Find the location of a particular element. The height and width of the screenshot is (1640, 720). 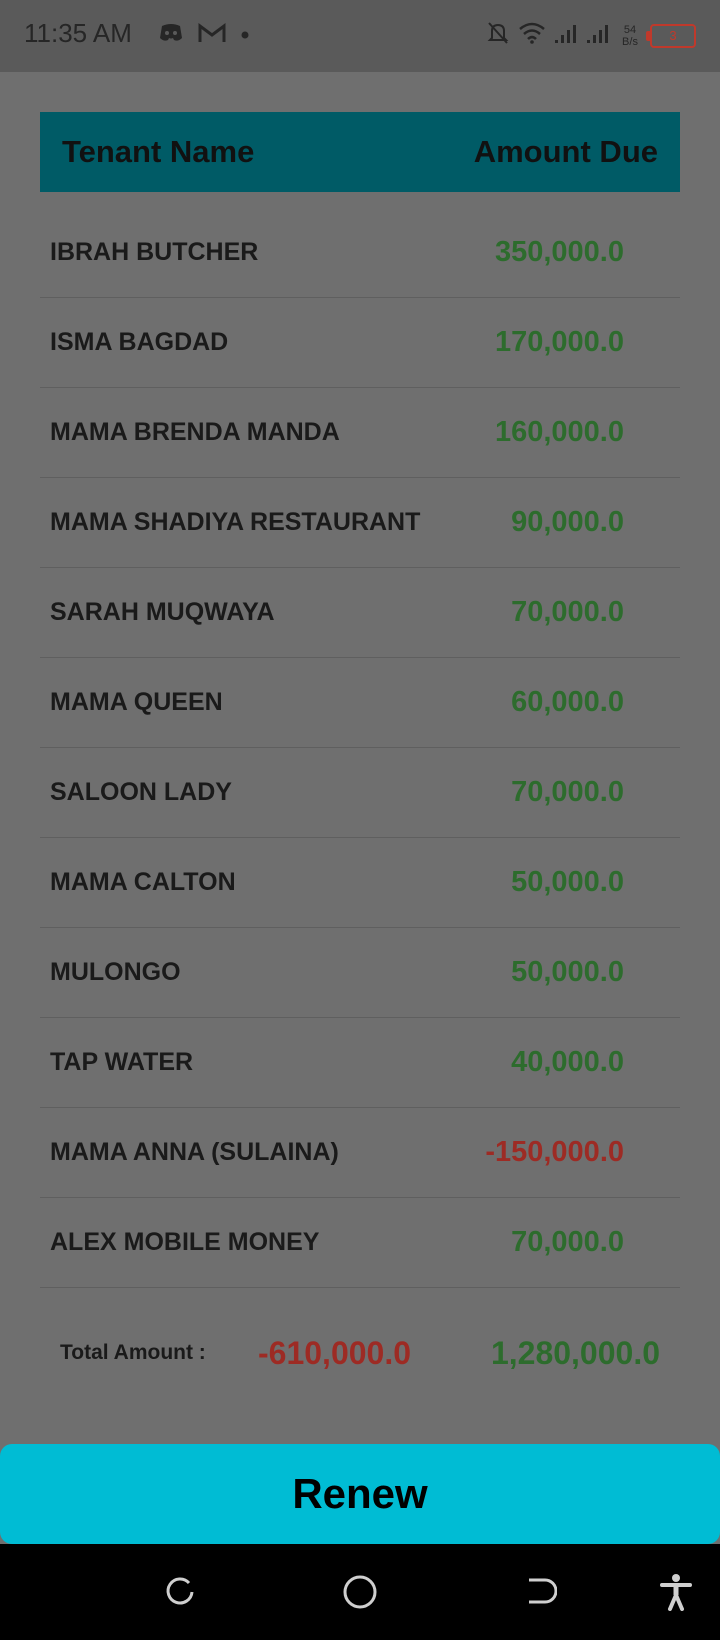

table-row: MAMA SHADIYA RESTAURANT 90,000.0 is located at coordinates (360, 523).